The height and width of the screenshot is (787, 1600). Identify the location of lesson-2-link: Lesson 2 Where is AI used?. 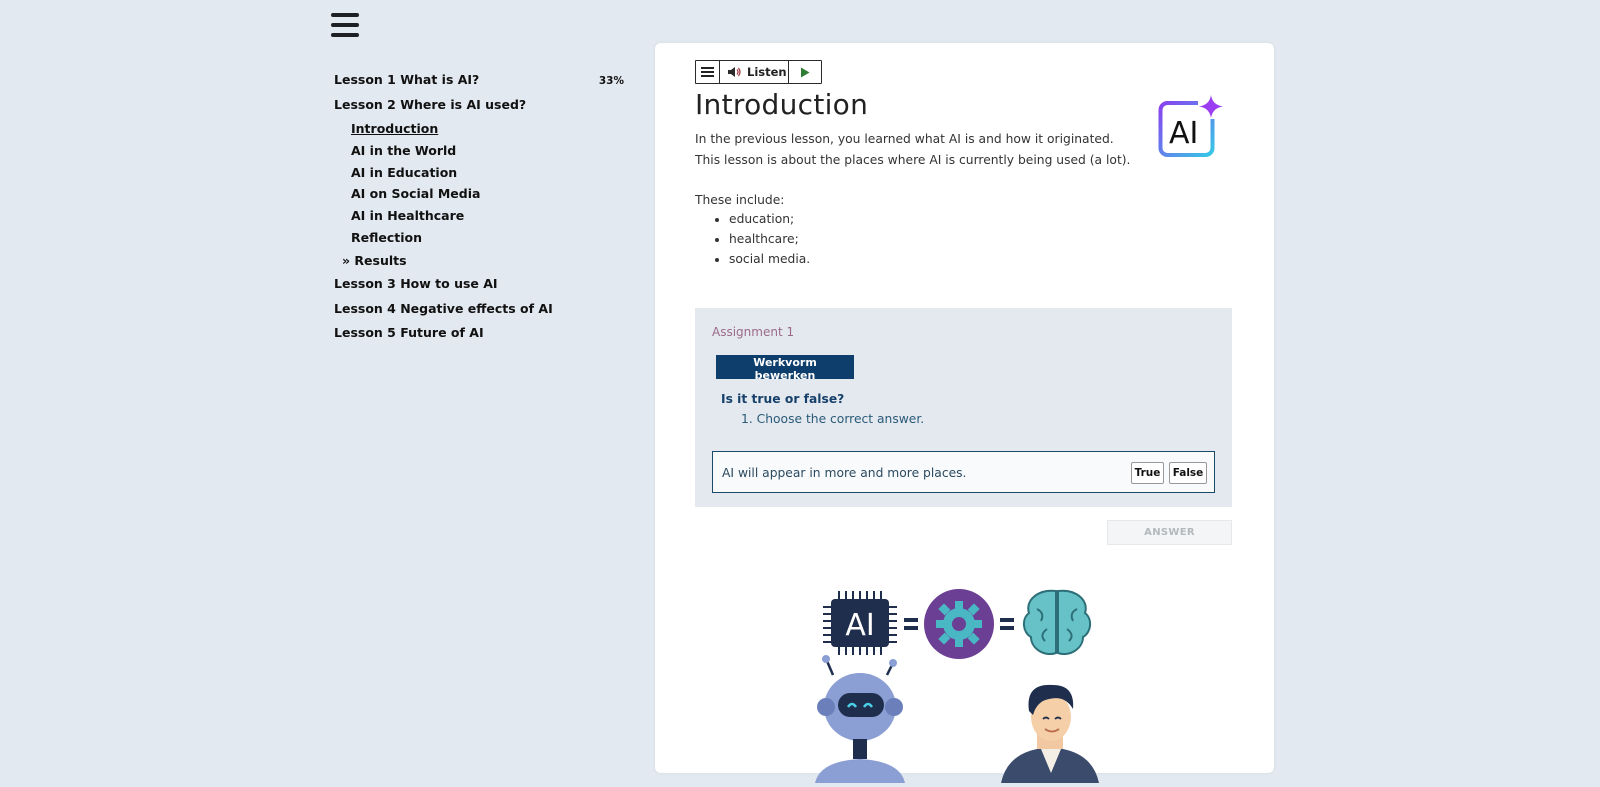
(479, 107).